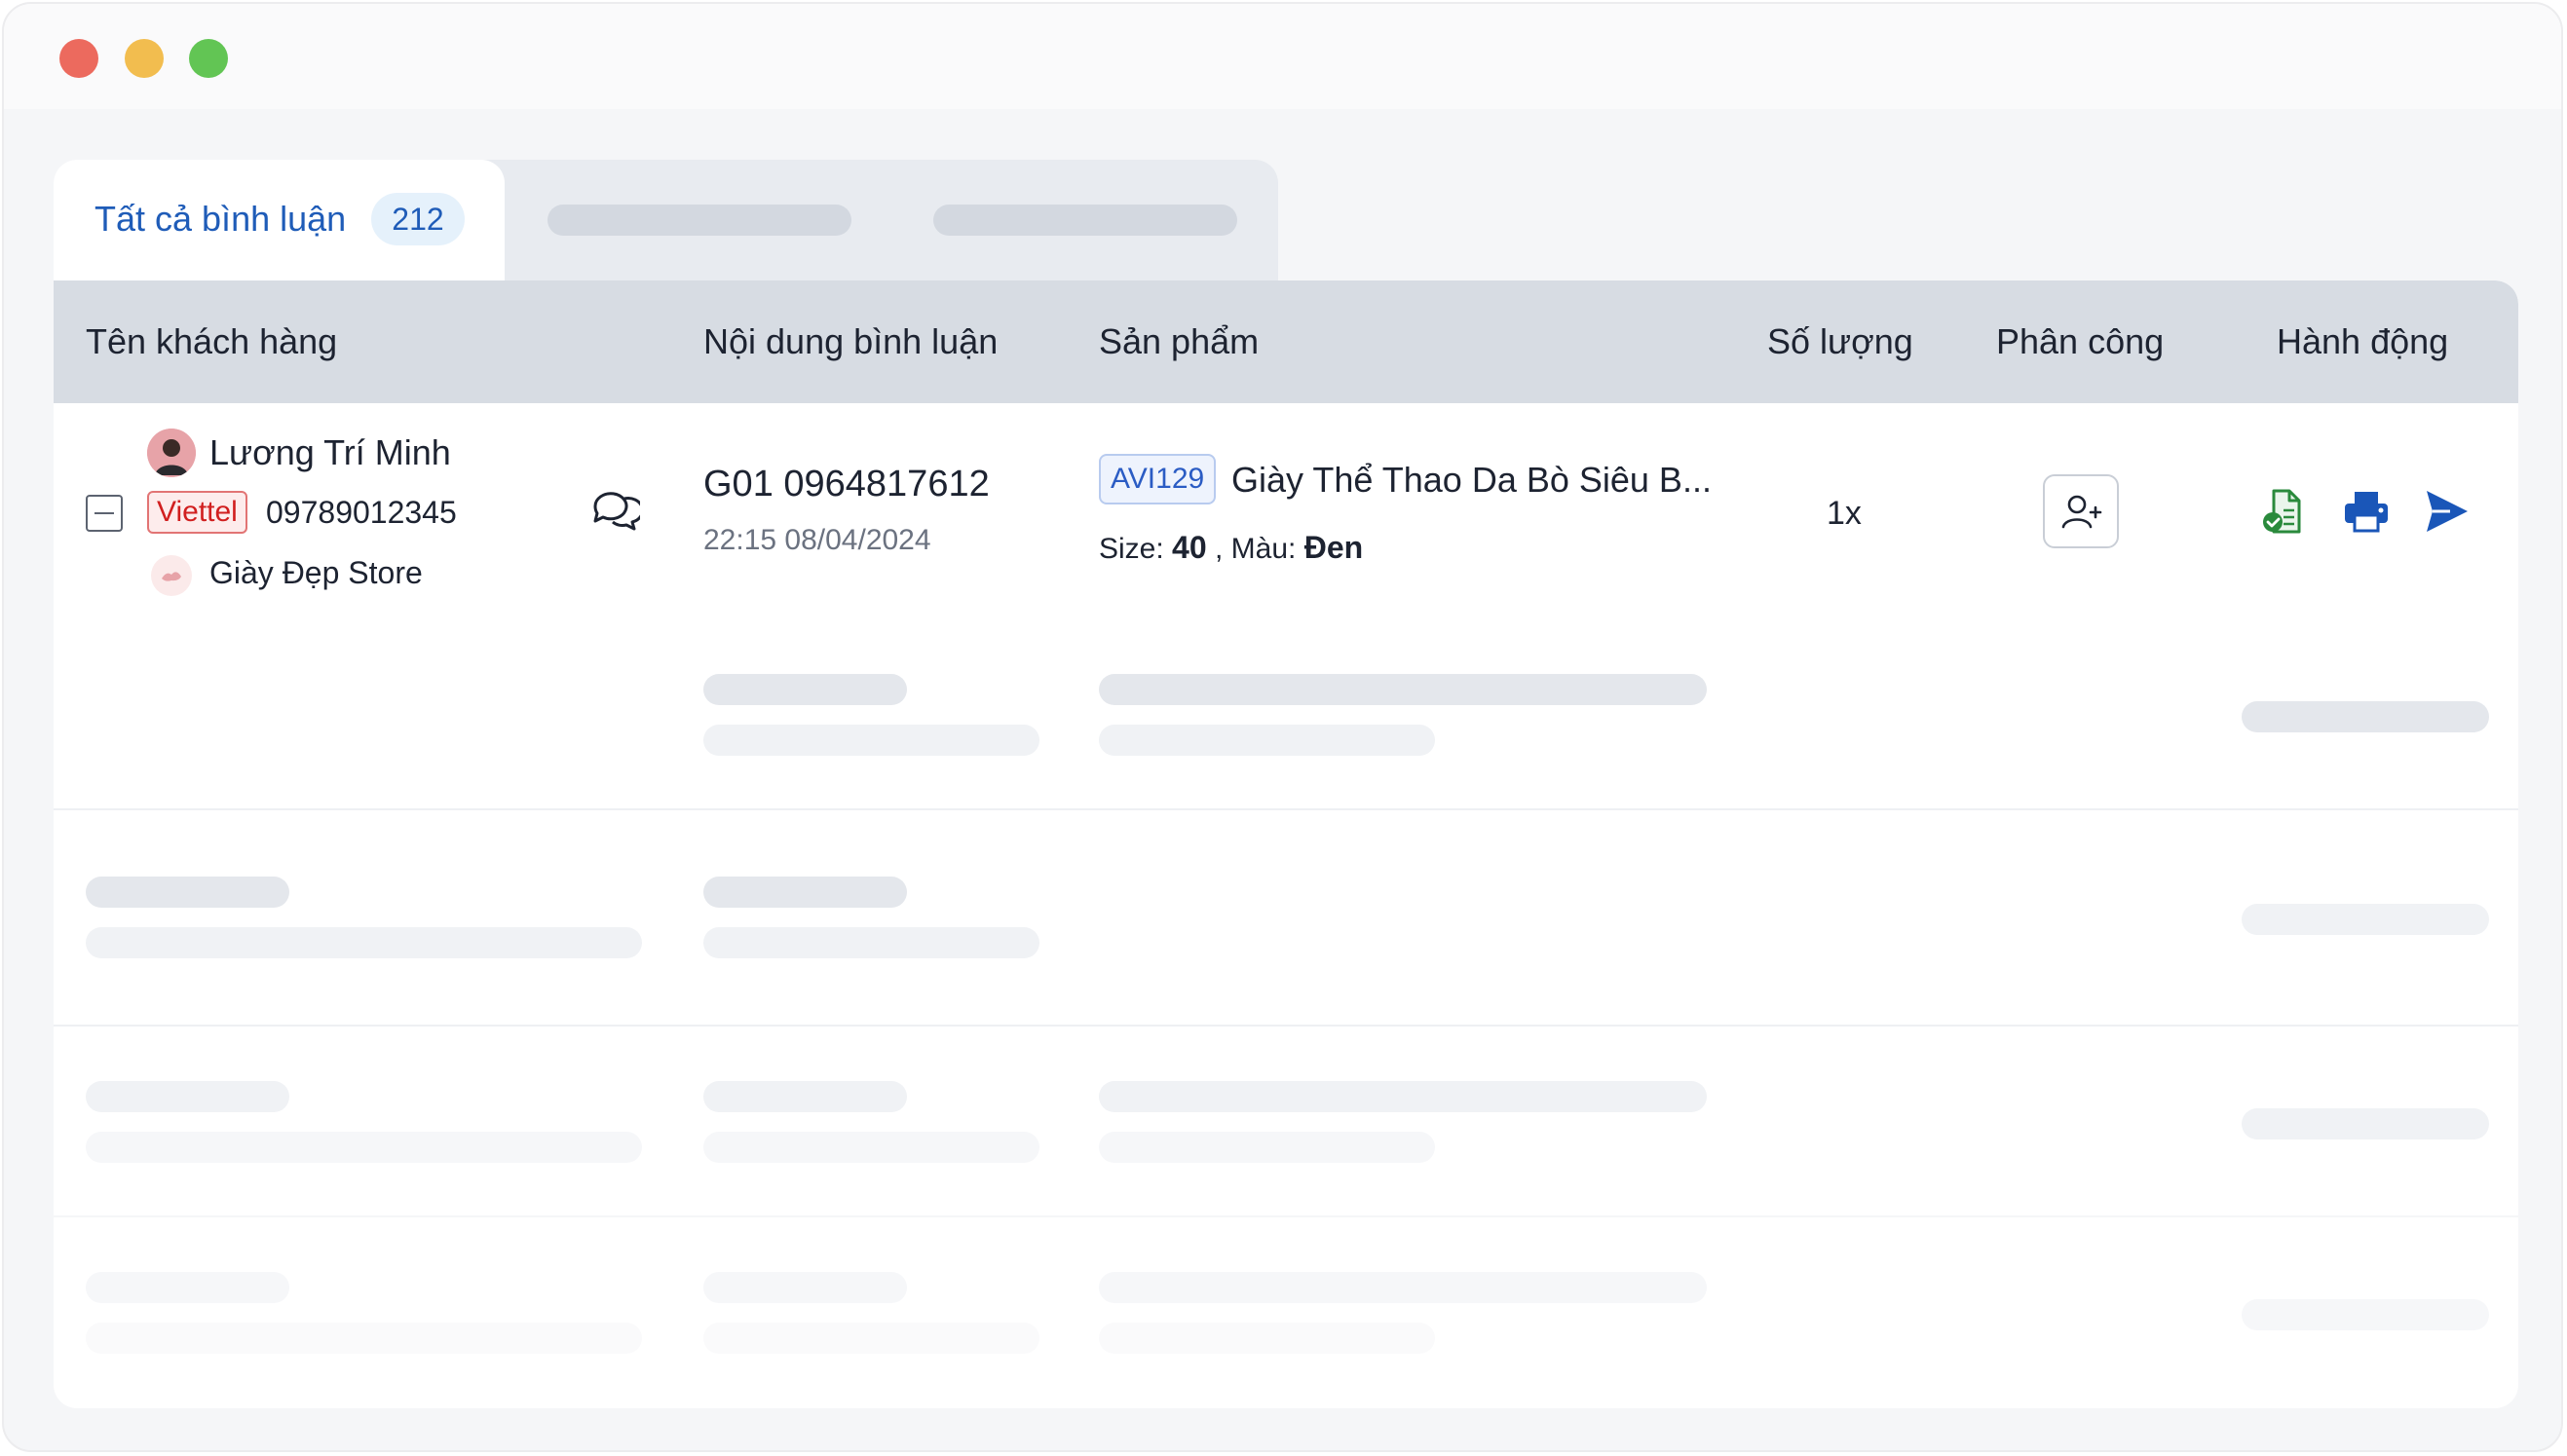 The height and width of the screenshot is (1456, 2567). What do you see at coordinates (104, 513) in the screenshot?
I see `collapse-row-checkbox` at bounding box center [104, 513].